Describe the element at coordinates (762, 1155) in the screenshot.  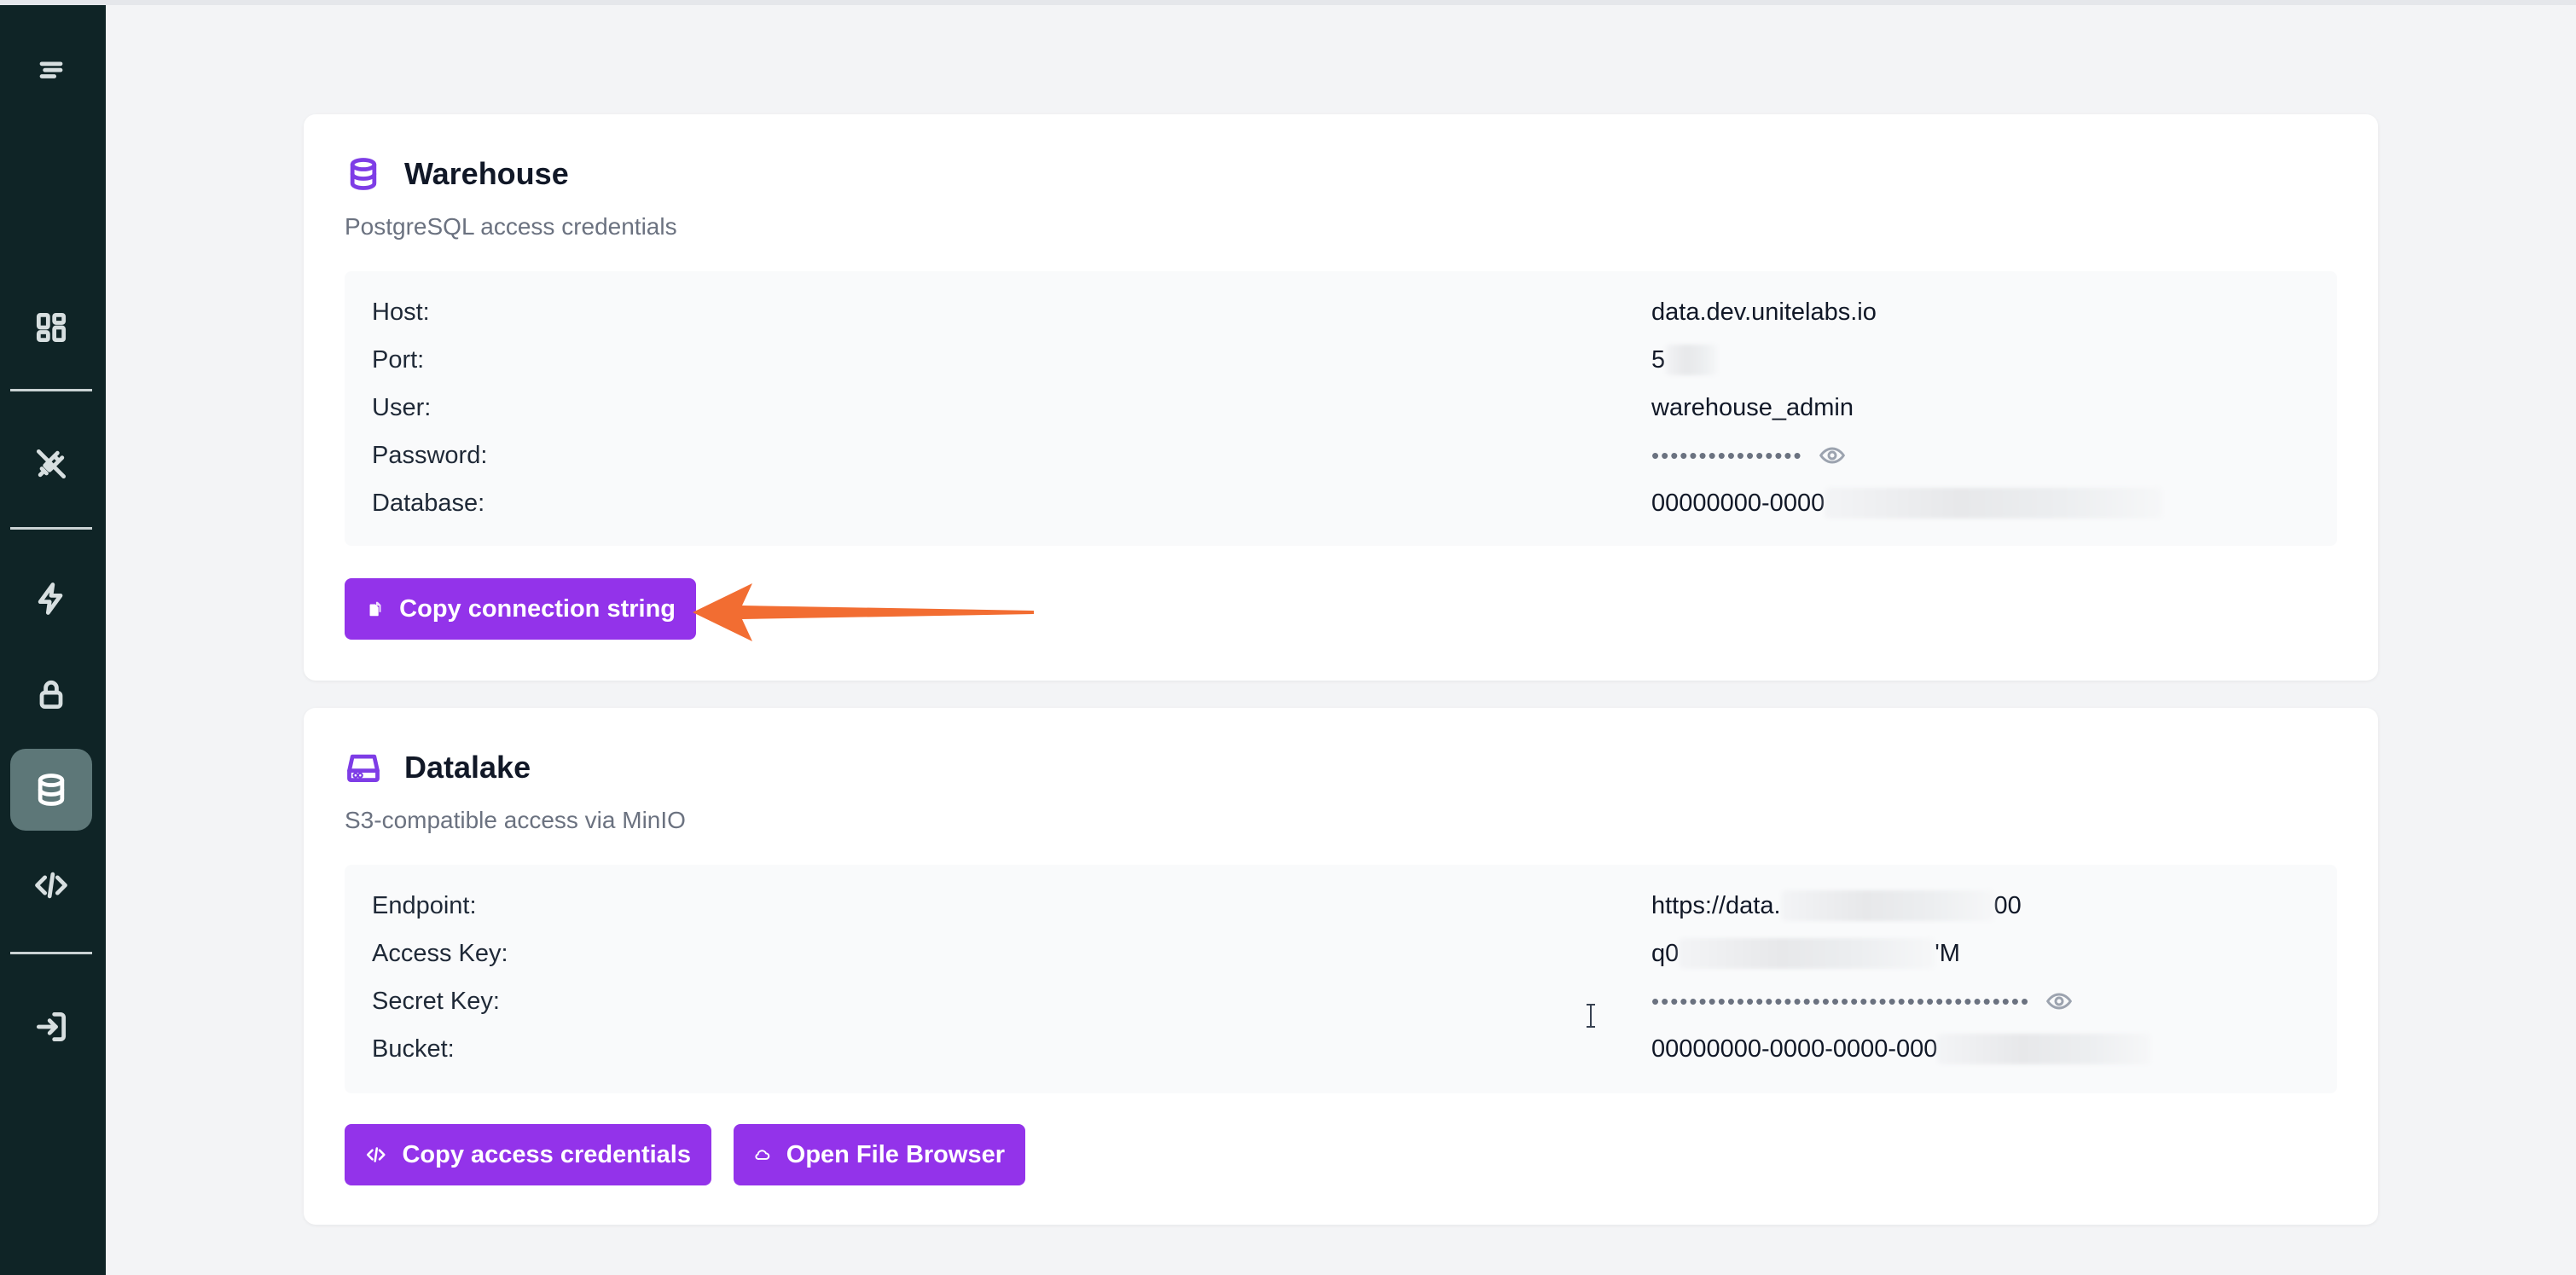
I see `cloud-icon` at that location.